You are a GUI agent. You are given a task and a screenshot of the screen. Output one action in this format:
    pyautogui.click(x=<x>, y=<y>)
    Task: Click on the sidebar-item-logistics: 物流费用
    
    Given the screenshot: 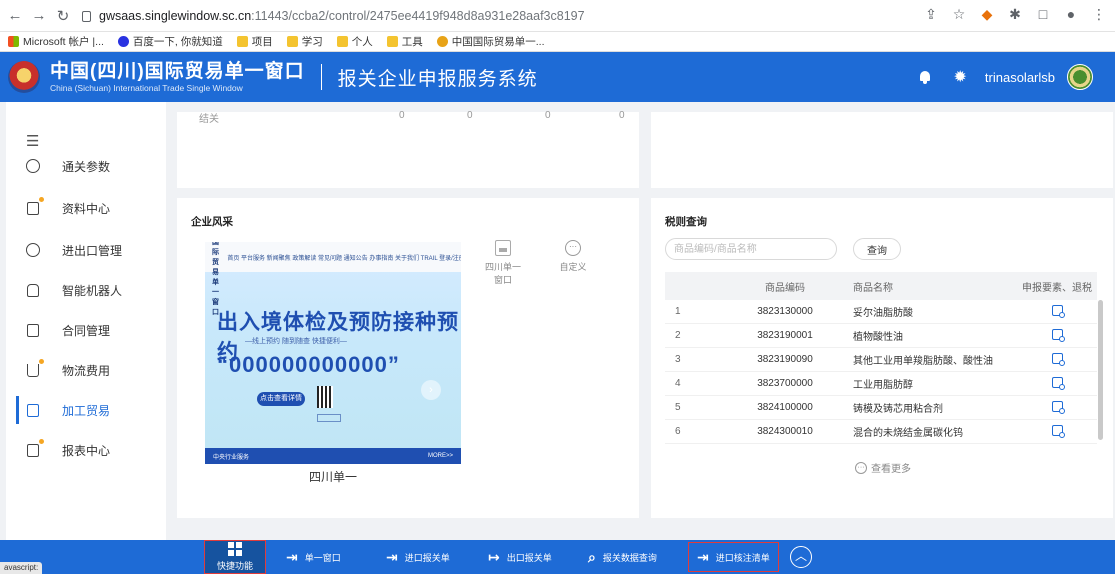 What is the action you would take?
    pyautogui.click(x=86, y=370)
    